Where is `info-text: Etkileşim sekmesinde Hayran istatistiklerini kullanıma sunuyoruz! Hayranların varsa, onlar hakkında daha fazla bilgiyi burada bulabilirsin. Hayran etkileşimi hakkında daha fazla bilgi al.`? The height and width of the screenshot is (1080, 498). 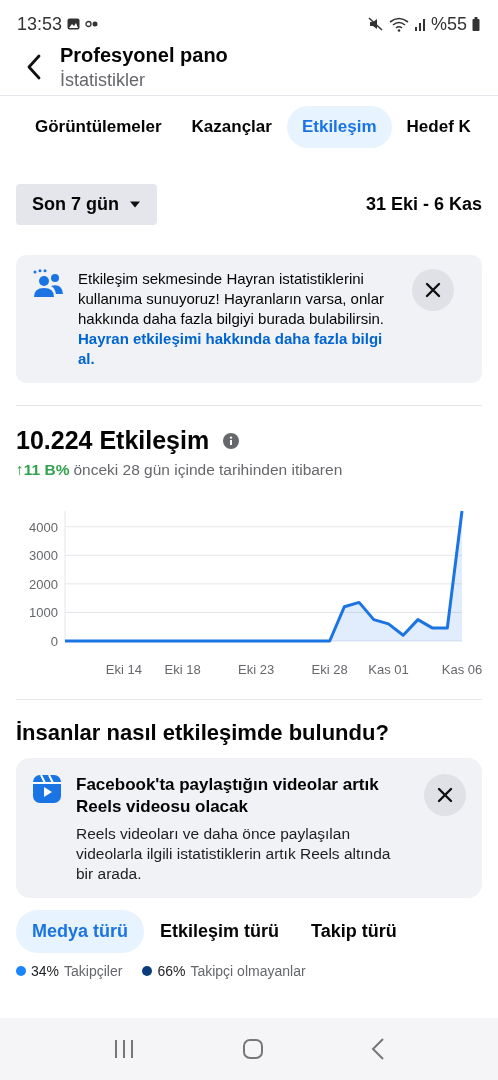
info-text: Etkileşim sekmesinde Hayran istatistiklerini kullanıma sunuyoruz! Hayranların varsa, onlar hakkında daha fazla bilgiyi burada bulabilirsin. Hayran etkileşimi hakkında daha fazla bilgi al. is located at coordinates (238, 319).